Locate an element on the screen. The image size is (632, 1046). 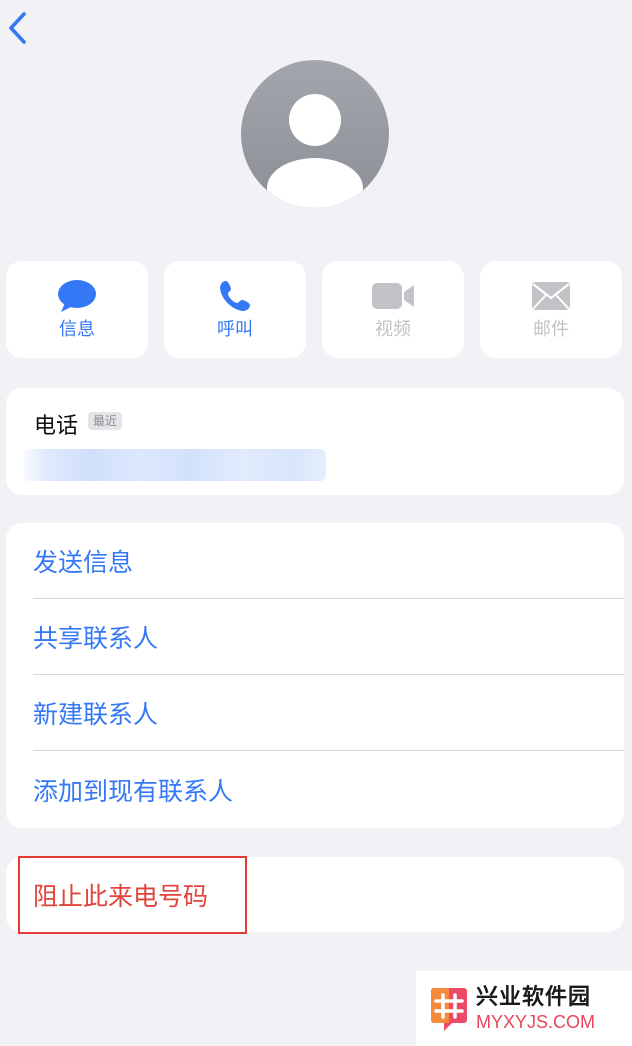
message-action-label: 信息 is located at coordinates (77, 329).